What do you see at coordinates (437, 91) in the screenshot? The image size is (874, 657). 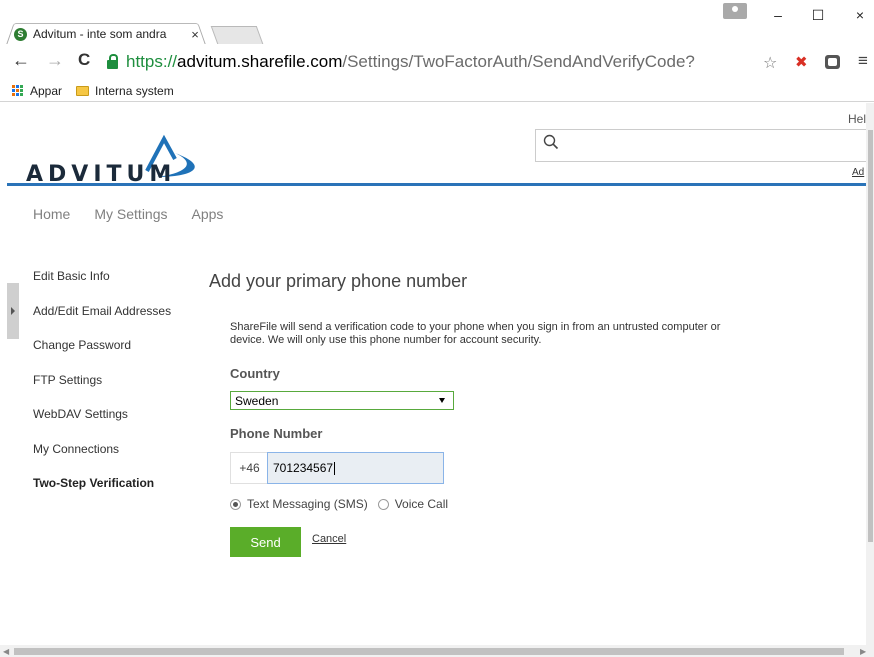 I see `bookmarks-bar: Appar Interna system` at bounding box center [437, 91].